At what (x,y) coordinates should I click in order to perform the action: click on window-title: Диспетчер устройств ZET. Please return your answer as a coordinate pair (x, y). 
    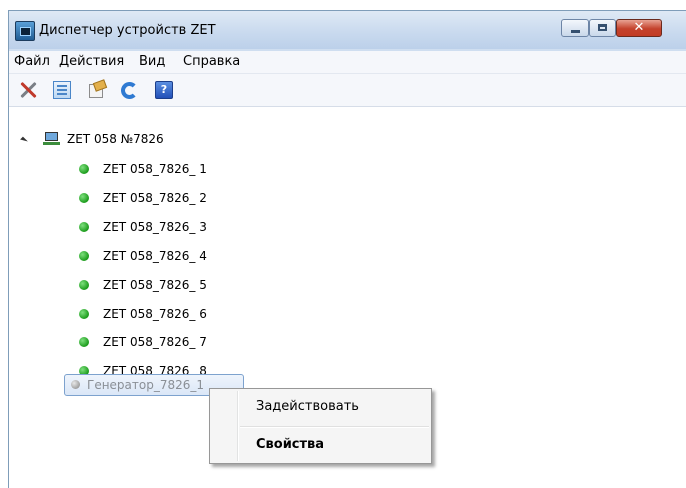
    Looking at the image, I should click on (127, 30).